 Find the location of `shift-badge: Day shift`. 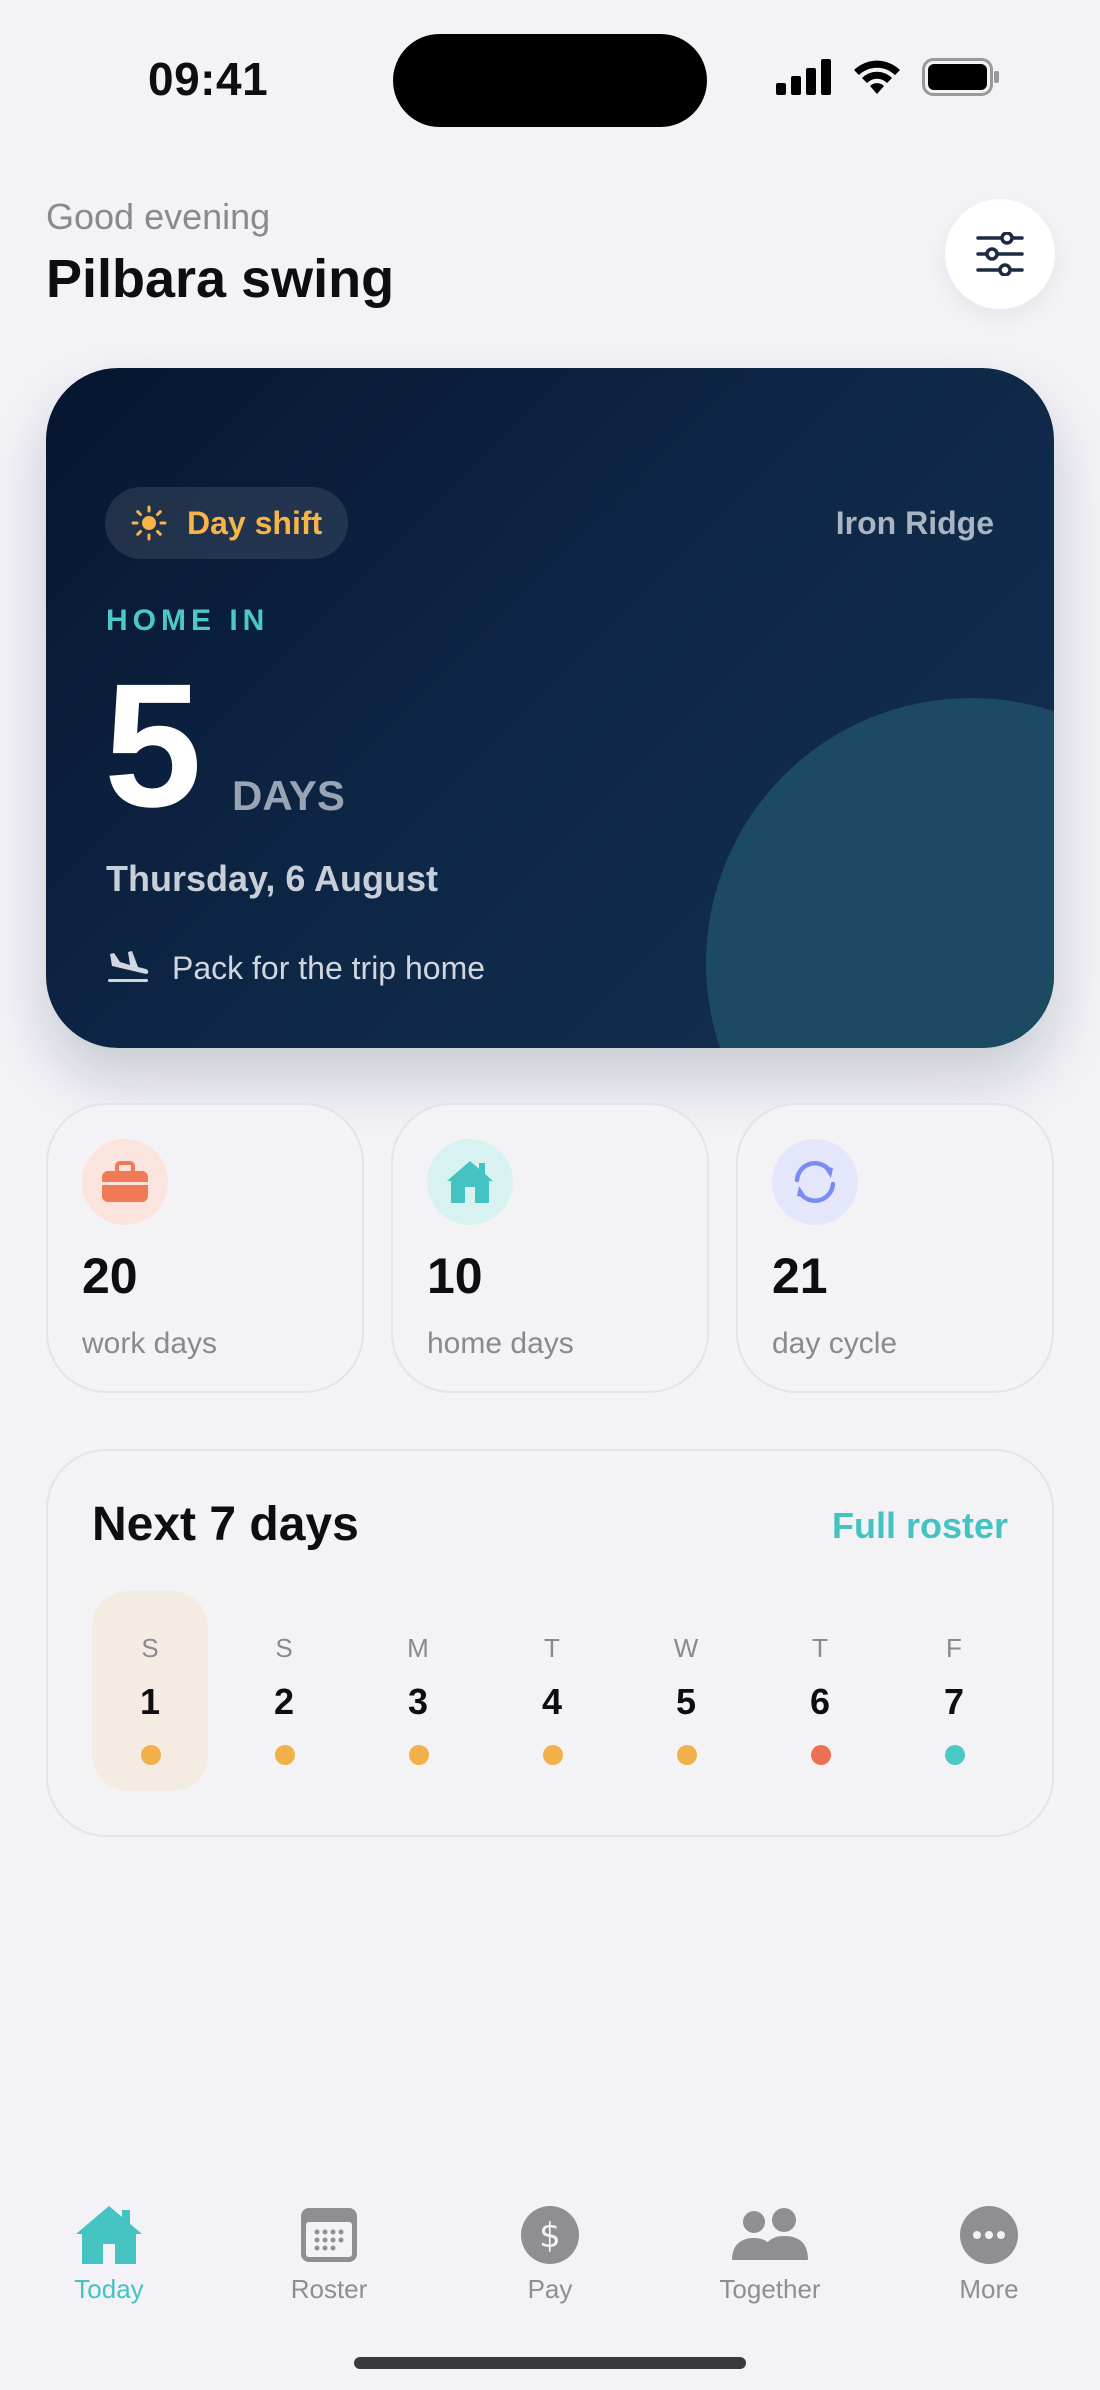

shift-badge: Day shift is located at coordinates (227, 523).